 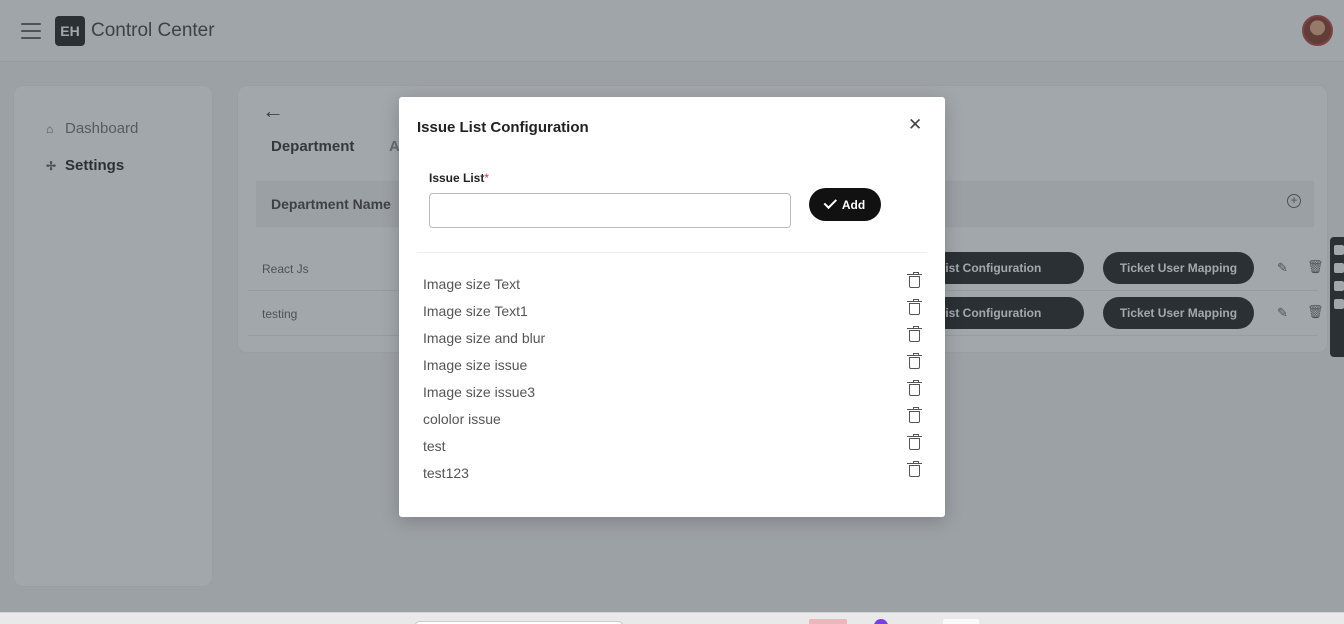 I want to click on list-item: test, so click(x=673, y=448).